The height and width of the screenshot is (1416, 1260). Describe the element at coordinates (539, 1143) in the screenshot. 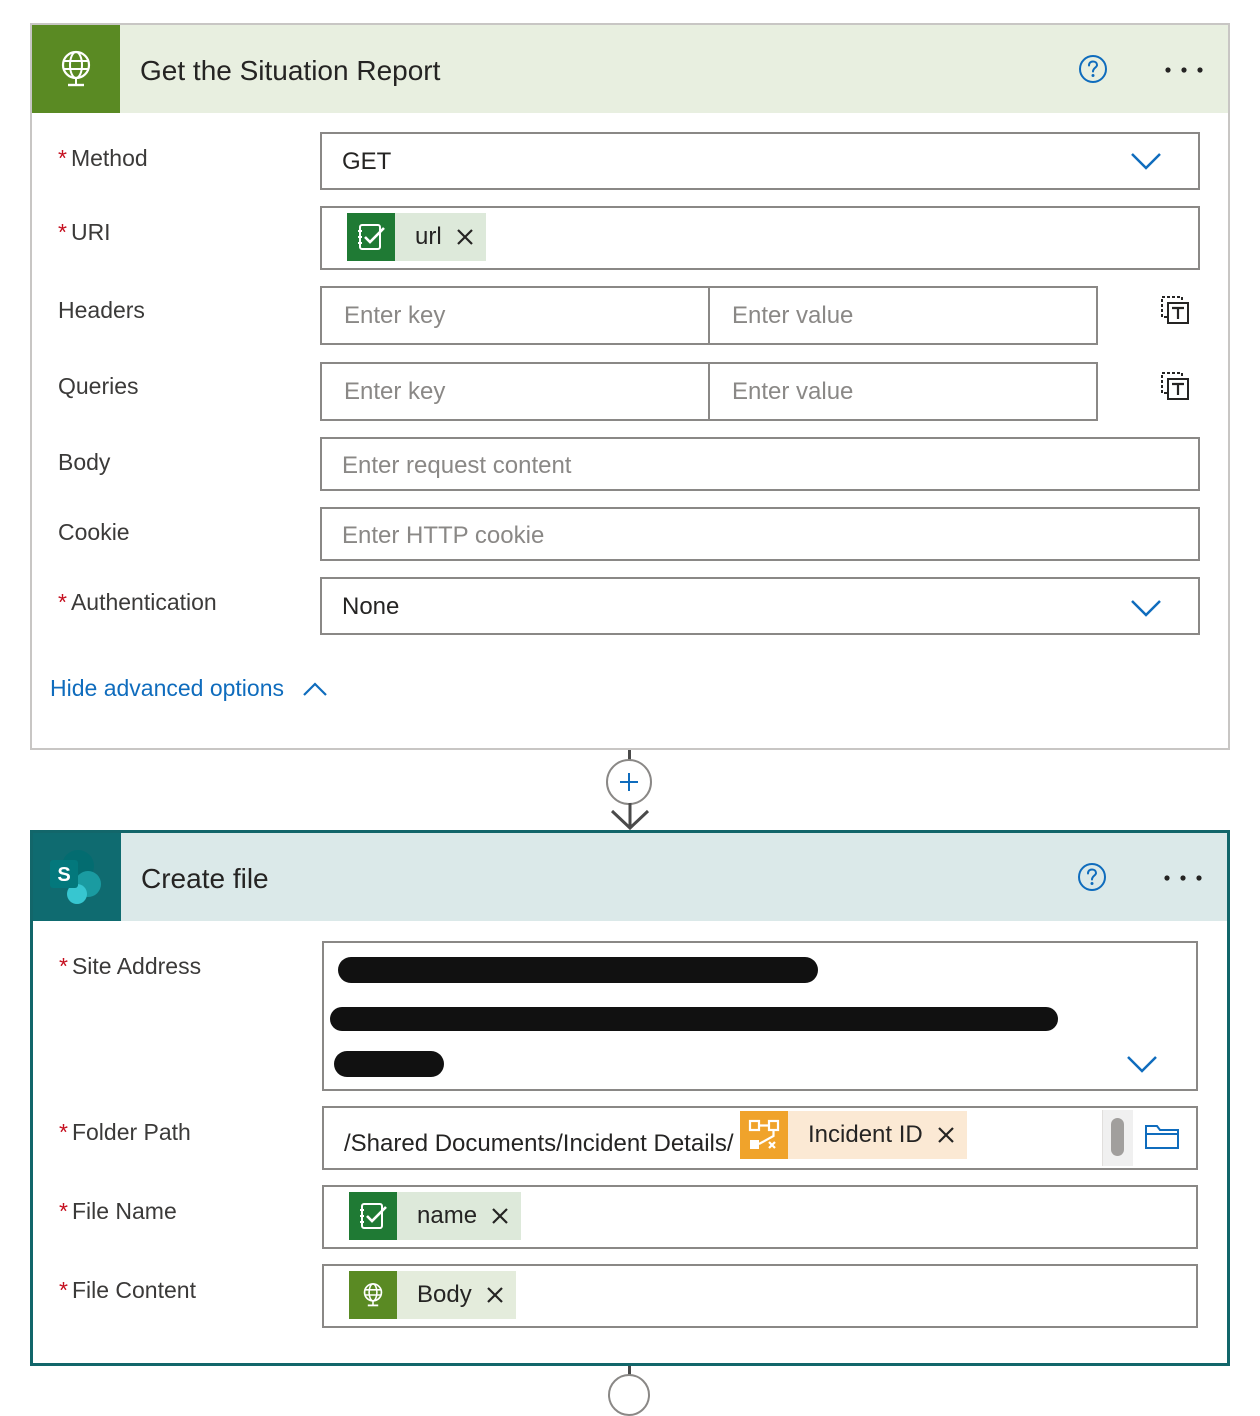

I see `folder-path-prefix: /Shared Documents/Incident Details/` at that location.